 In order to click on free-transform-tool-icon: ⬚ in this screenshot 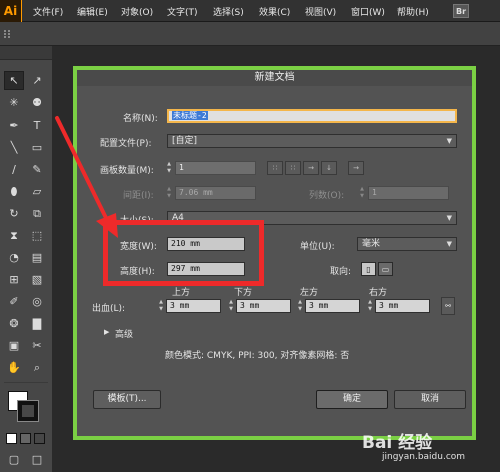, I will do `click(37, 235)`.